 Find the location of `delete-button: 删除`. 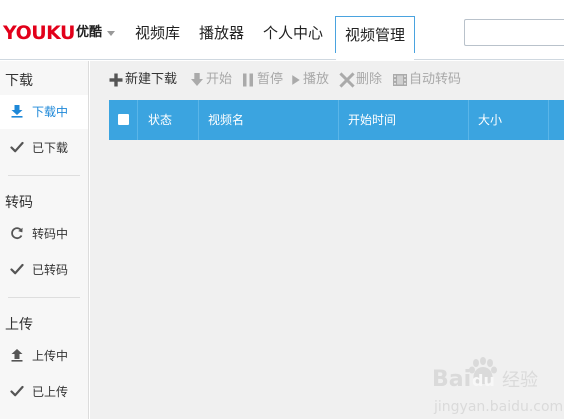

delete-button: 删除 is located at coordinates (360, 80).